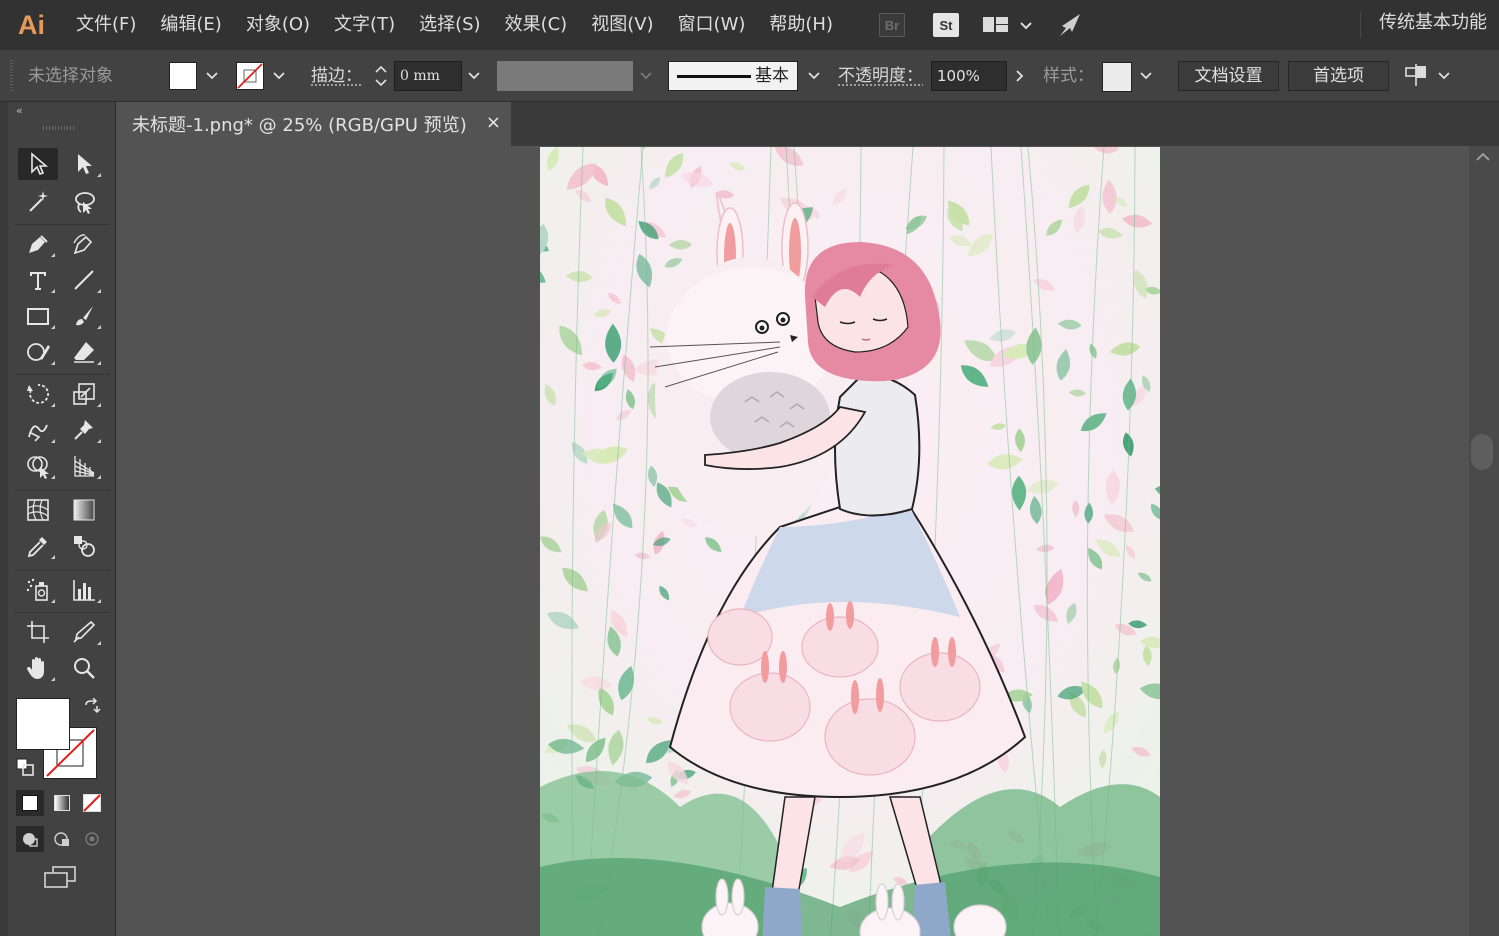 The width and height of the screenshot is (1499, 936). Describe the element at coordinates (1338, 76) in the screenshot. I see `preferences-button: 首选项` at that location.